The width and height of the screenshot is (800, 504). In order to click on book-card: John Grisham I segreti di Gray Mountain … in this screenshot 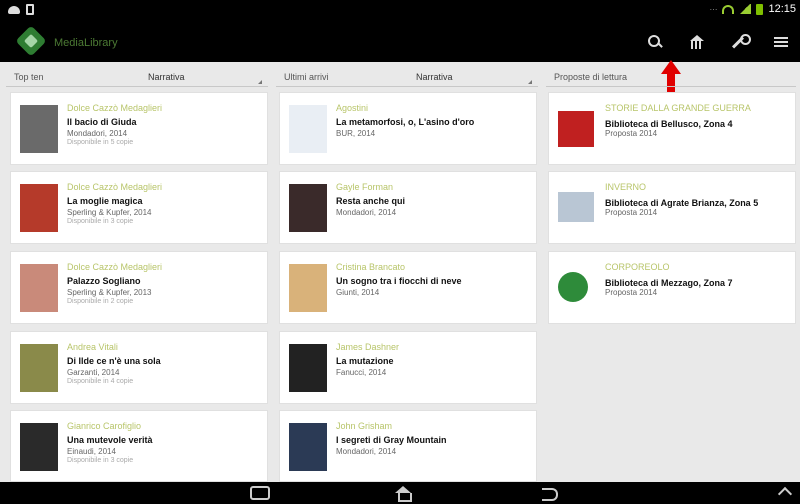, I will do `click(408, 446)`.